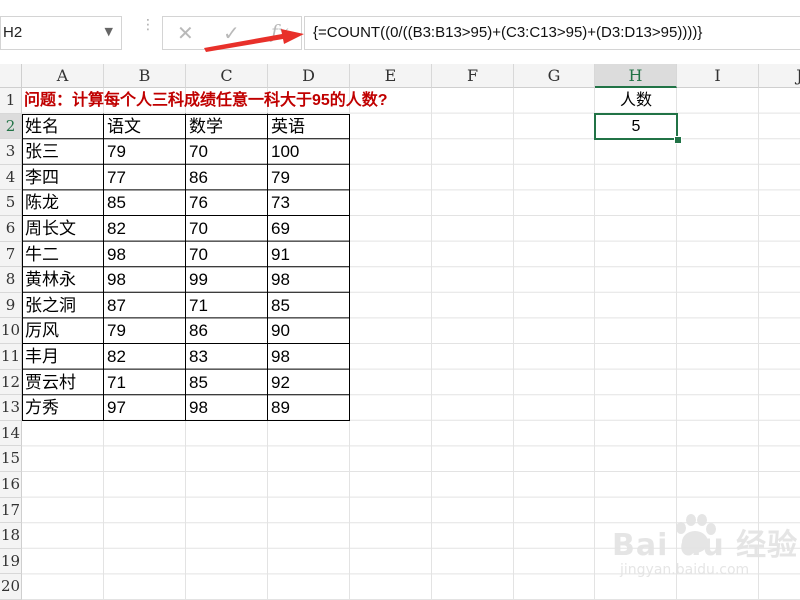 This screenshot has width=800, height=600. Describe the element at coordinates (11, 331) in the screenshot. I see `row-header-10: 10` at that location.